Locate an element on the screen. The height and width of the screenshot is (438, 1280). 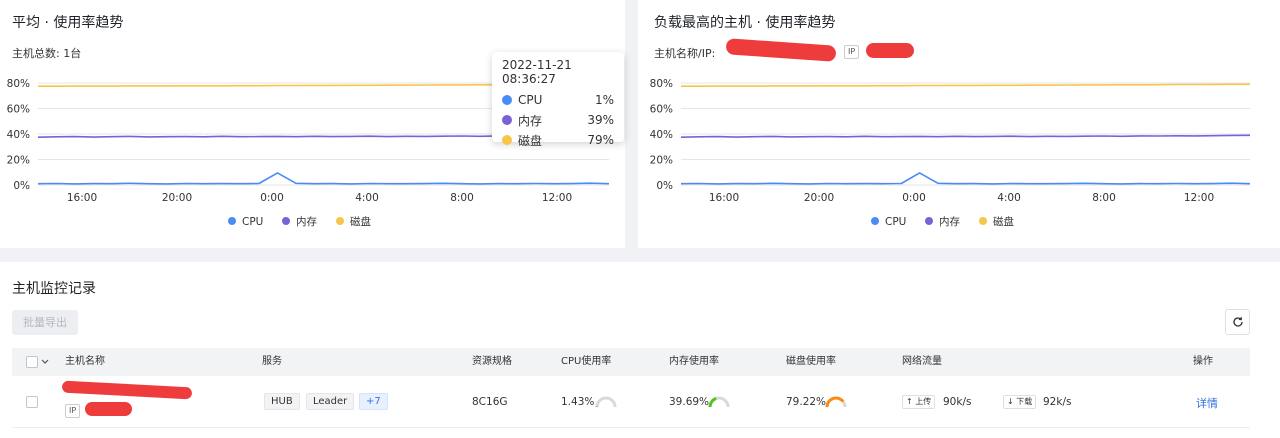
cpu-dot-icon is located at coordinates (507, 100).